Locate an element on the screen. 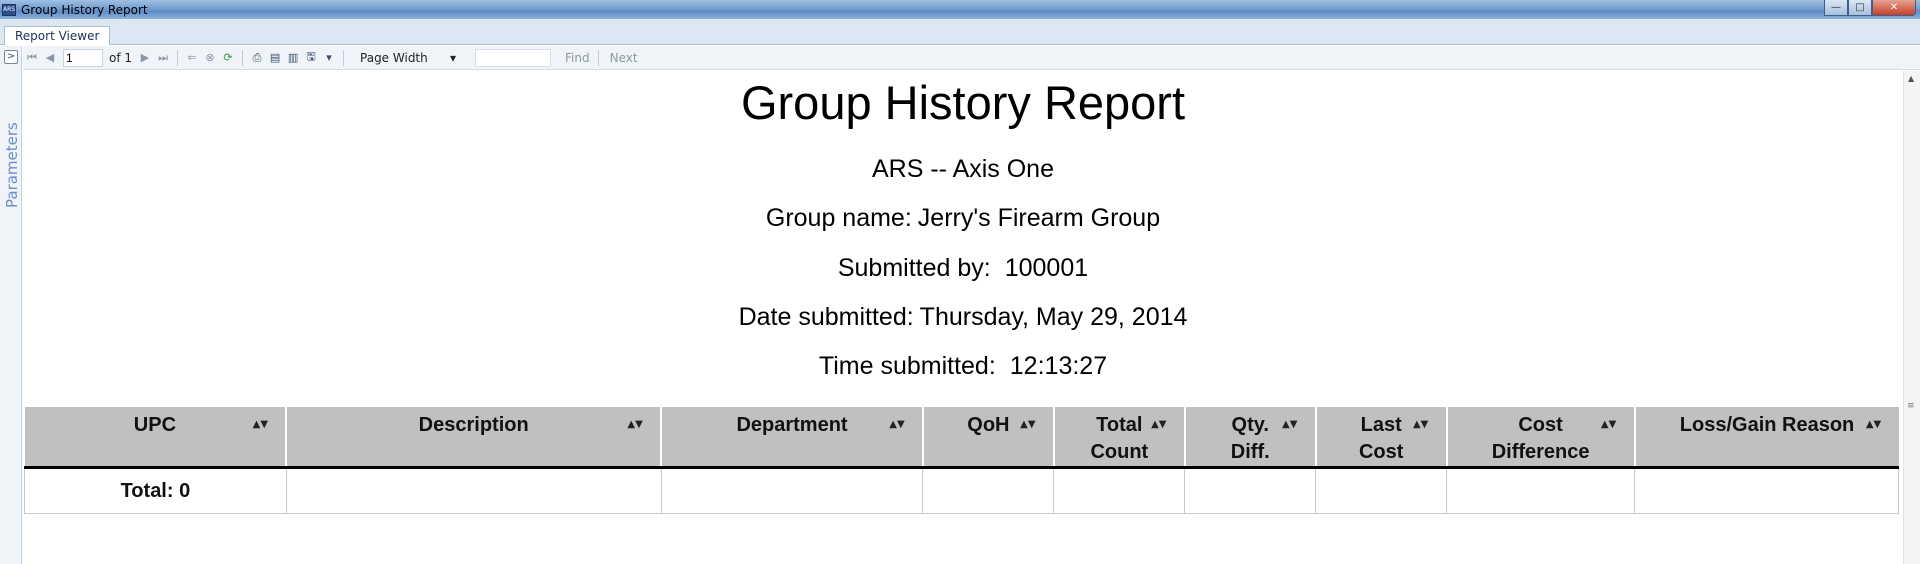  last-page-icon: ⏭ is located at coordinates (163, 58).